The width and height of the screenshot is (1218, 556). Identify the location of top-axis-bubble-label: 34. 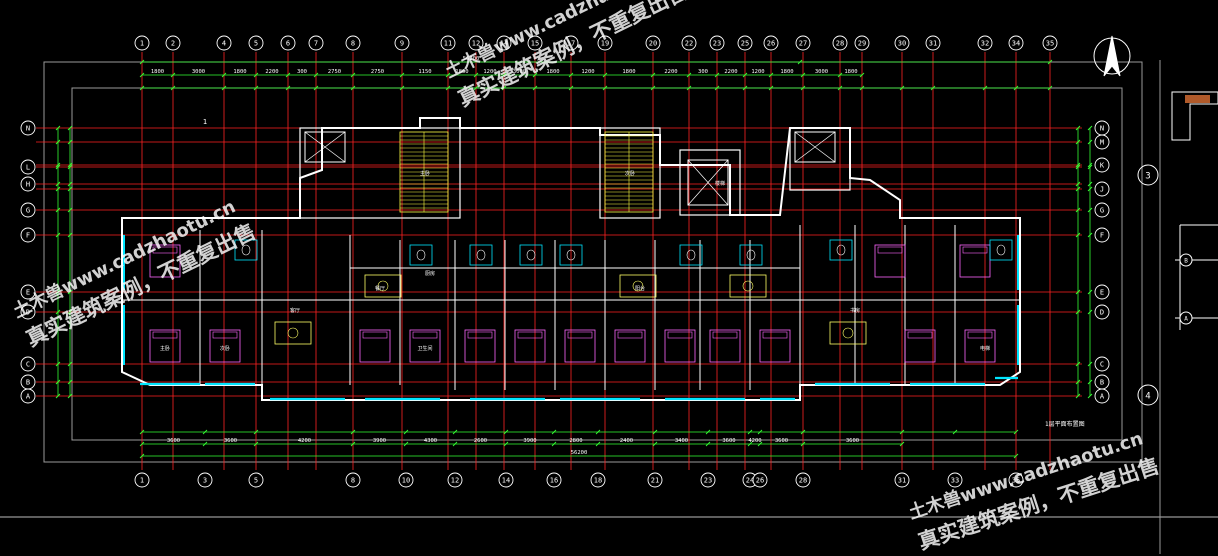
(1016, 44).